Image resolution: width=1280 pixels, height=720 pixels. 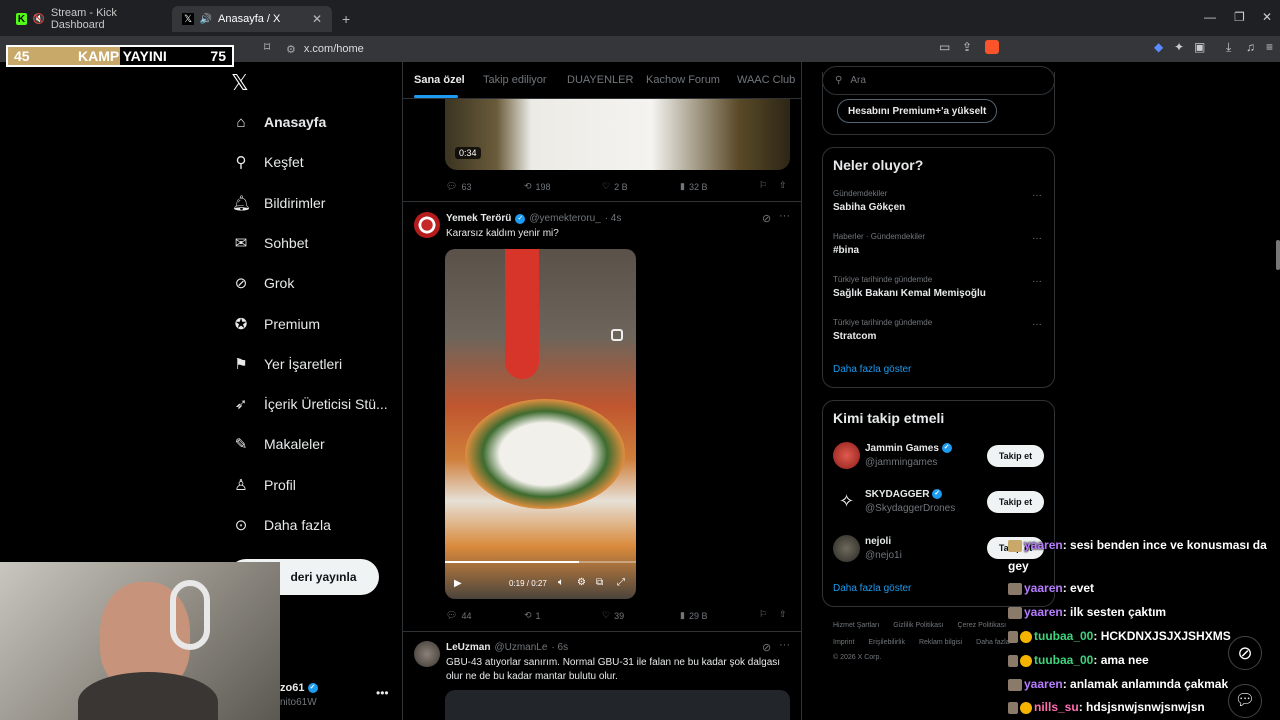 I want to click on author-handle: @yemekteroru_, so click(x=564, y=218).